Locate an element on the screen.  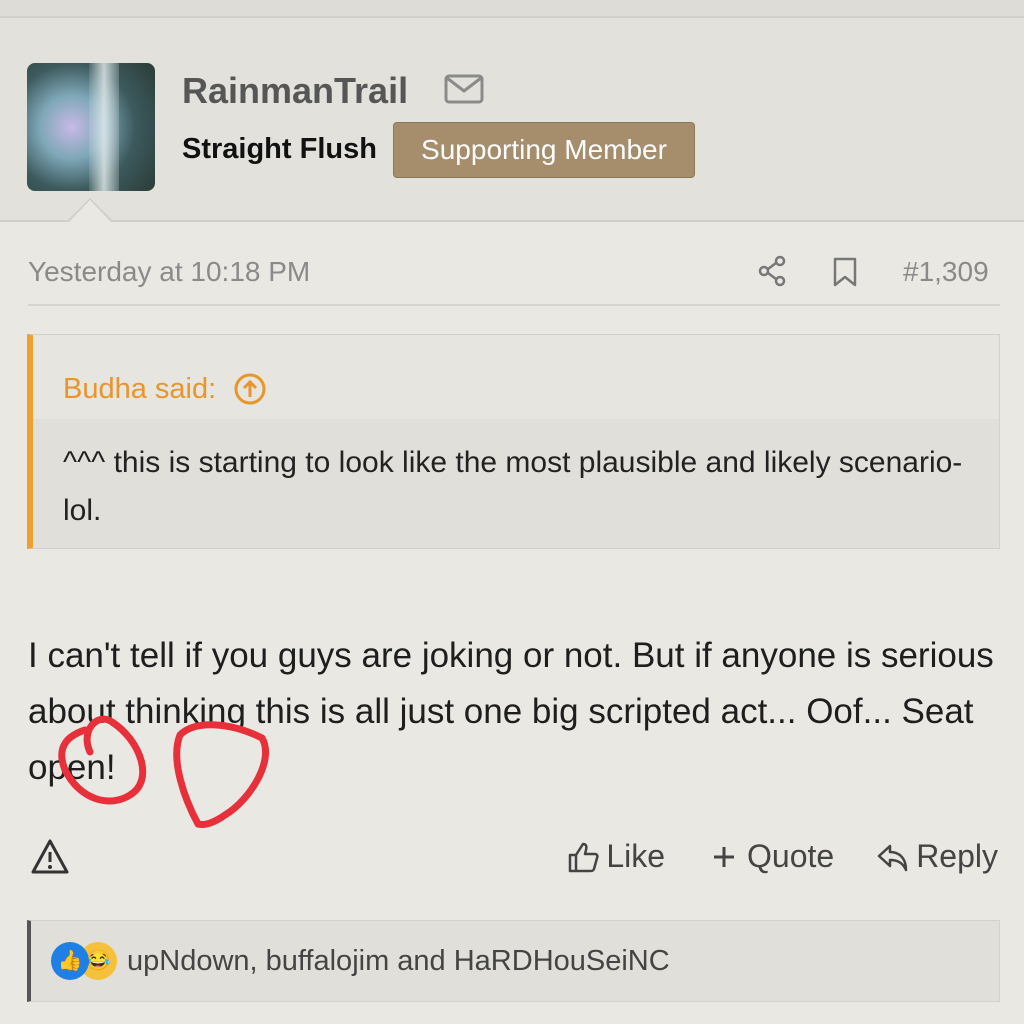
like-label: Like is located at coordinates (636, 856).